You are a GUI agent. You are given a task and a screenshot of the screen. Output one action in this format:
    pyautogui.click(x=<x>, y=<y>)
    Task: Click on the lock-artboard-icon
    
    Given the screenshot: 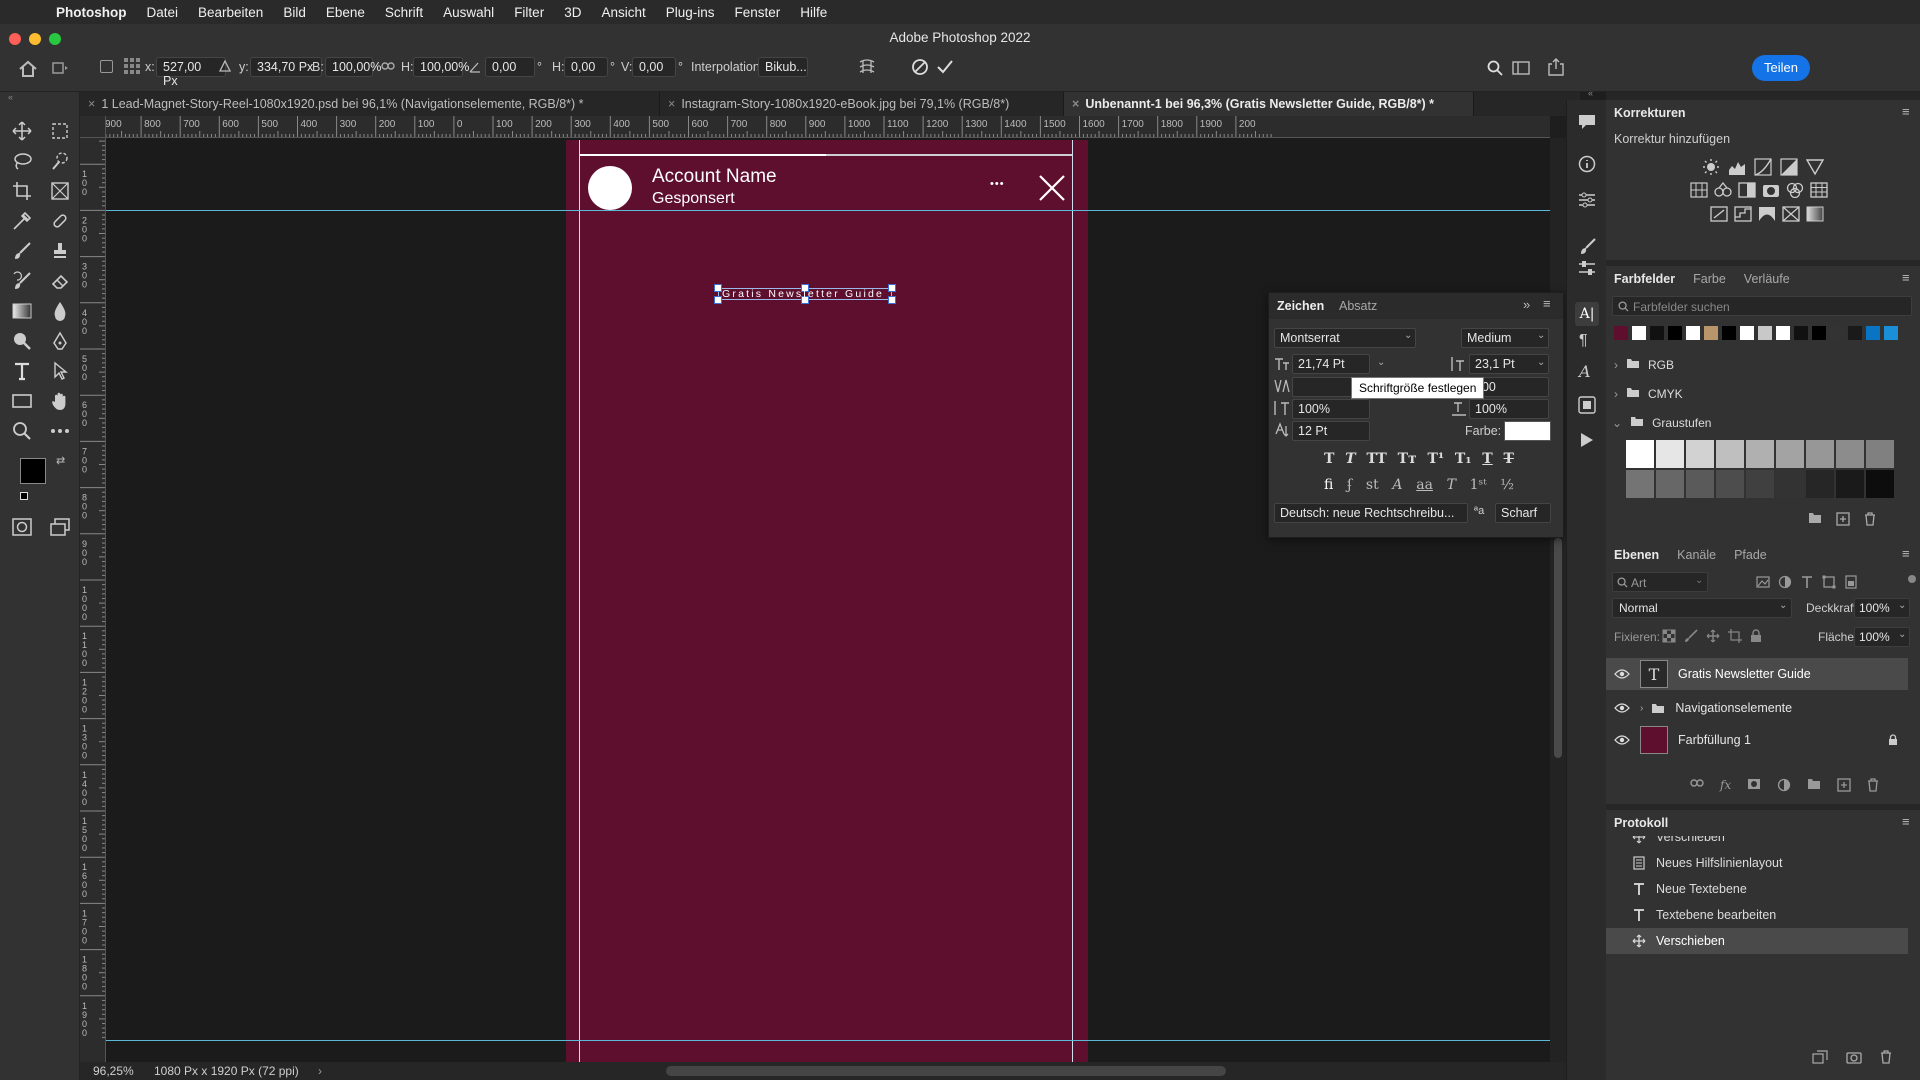 What is the action you would take?
    pyautogui.click(x=1735, y=636)
    